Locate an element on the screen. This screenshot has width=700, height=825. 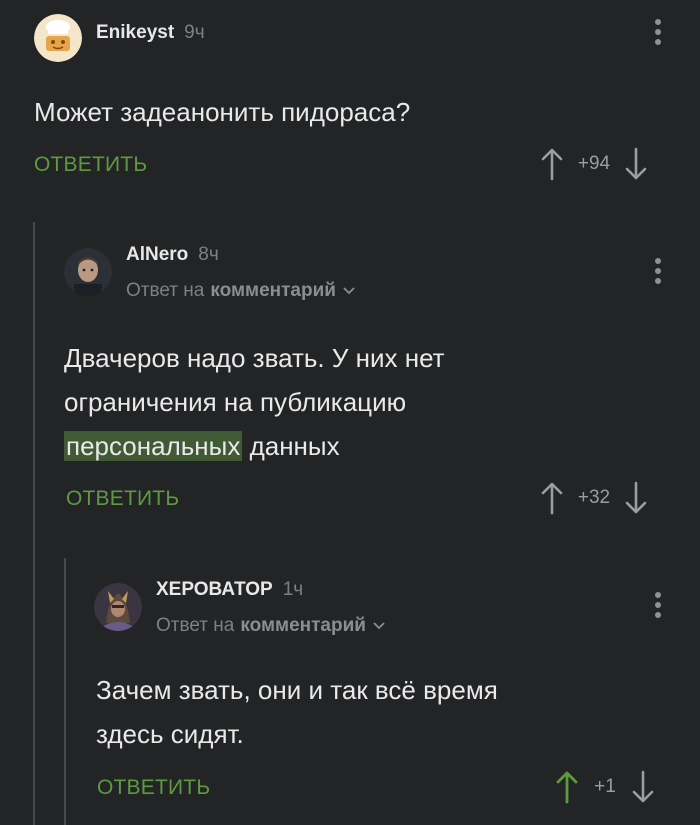
author-name: Enikeyst is located at coordinates (135, 33).